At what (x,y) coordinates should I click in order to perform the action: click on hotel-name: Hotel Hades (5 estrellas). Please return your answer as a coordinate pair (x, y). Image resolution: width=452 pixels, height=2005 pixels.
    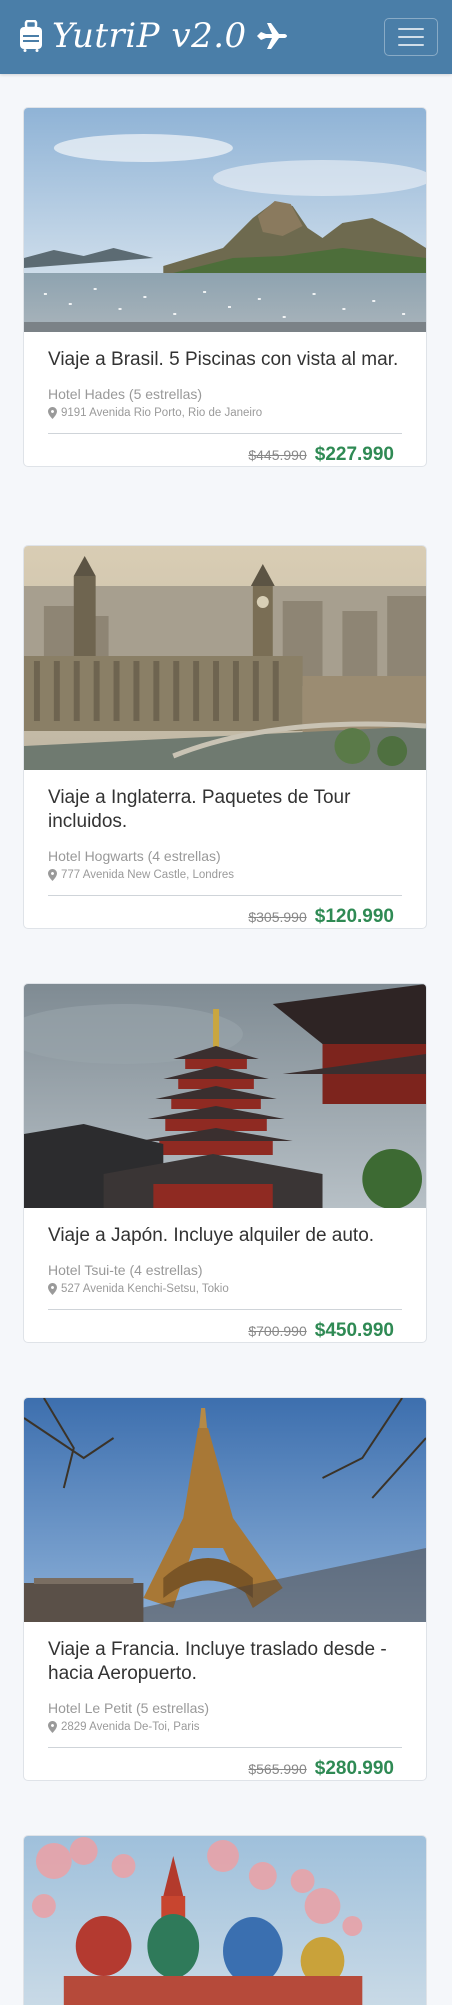
    Looking at the image, I should click on (125, 394).